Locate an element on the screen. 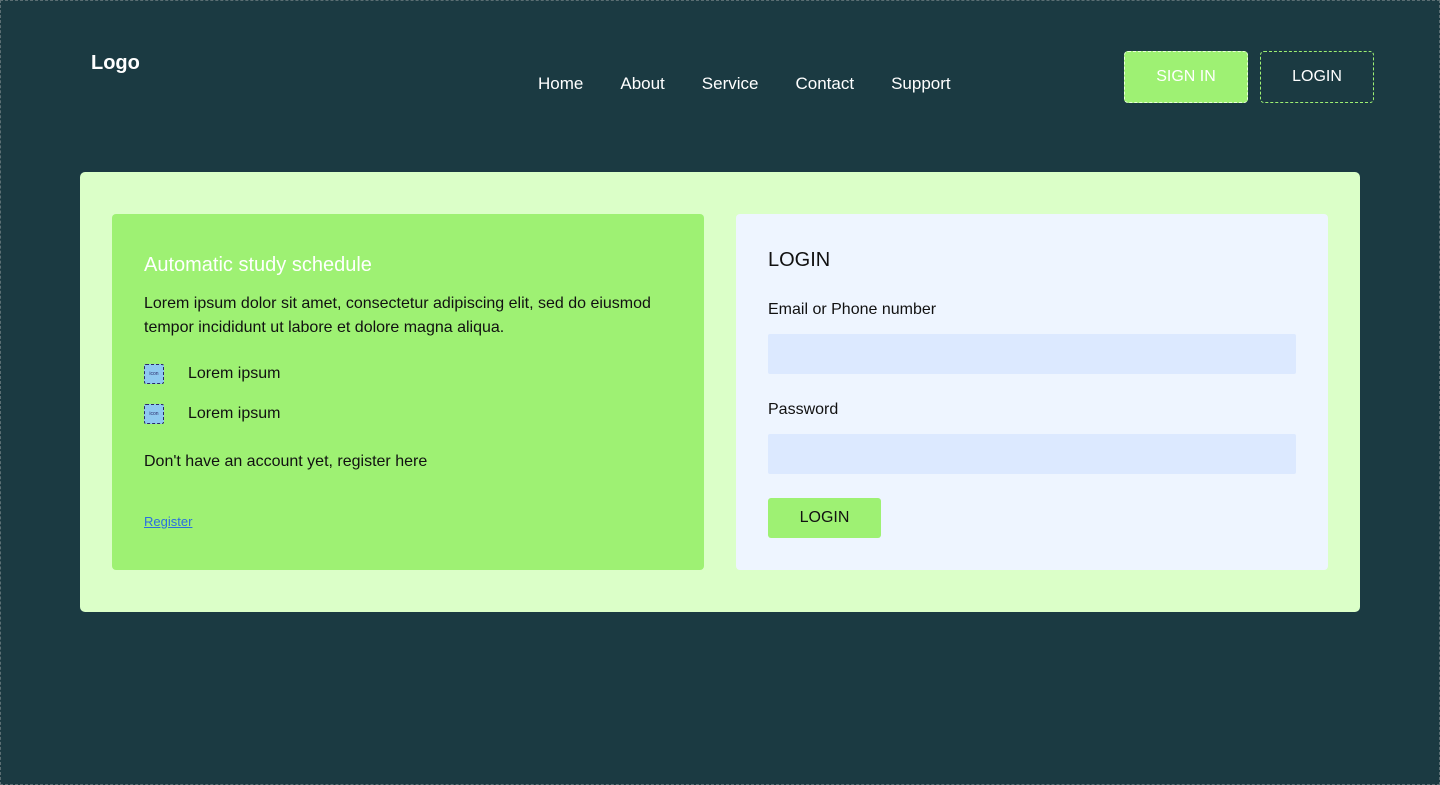 This screenshot has width=1440, height=785. email-field is located at coordinates (1032, 354).